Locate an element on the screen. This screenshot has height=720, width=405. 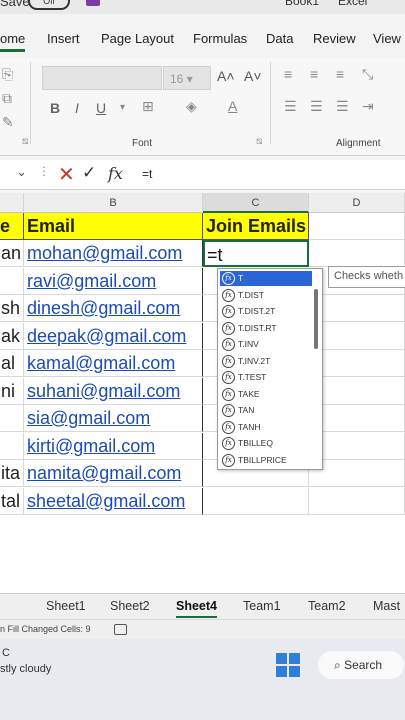
autosave-toggle: Off is located at coordinates (49, 5).